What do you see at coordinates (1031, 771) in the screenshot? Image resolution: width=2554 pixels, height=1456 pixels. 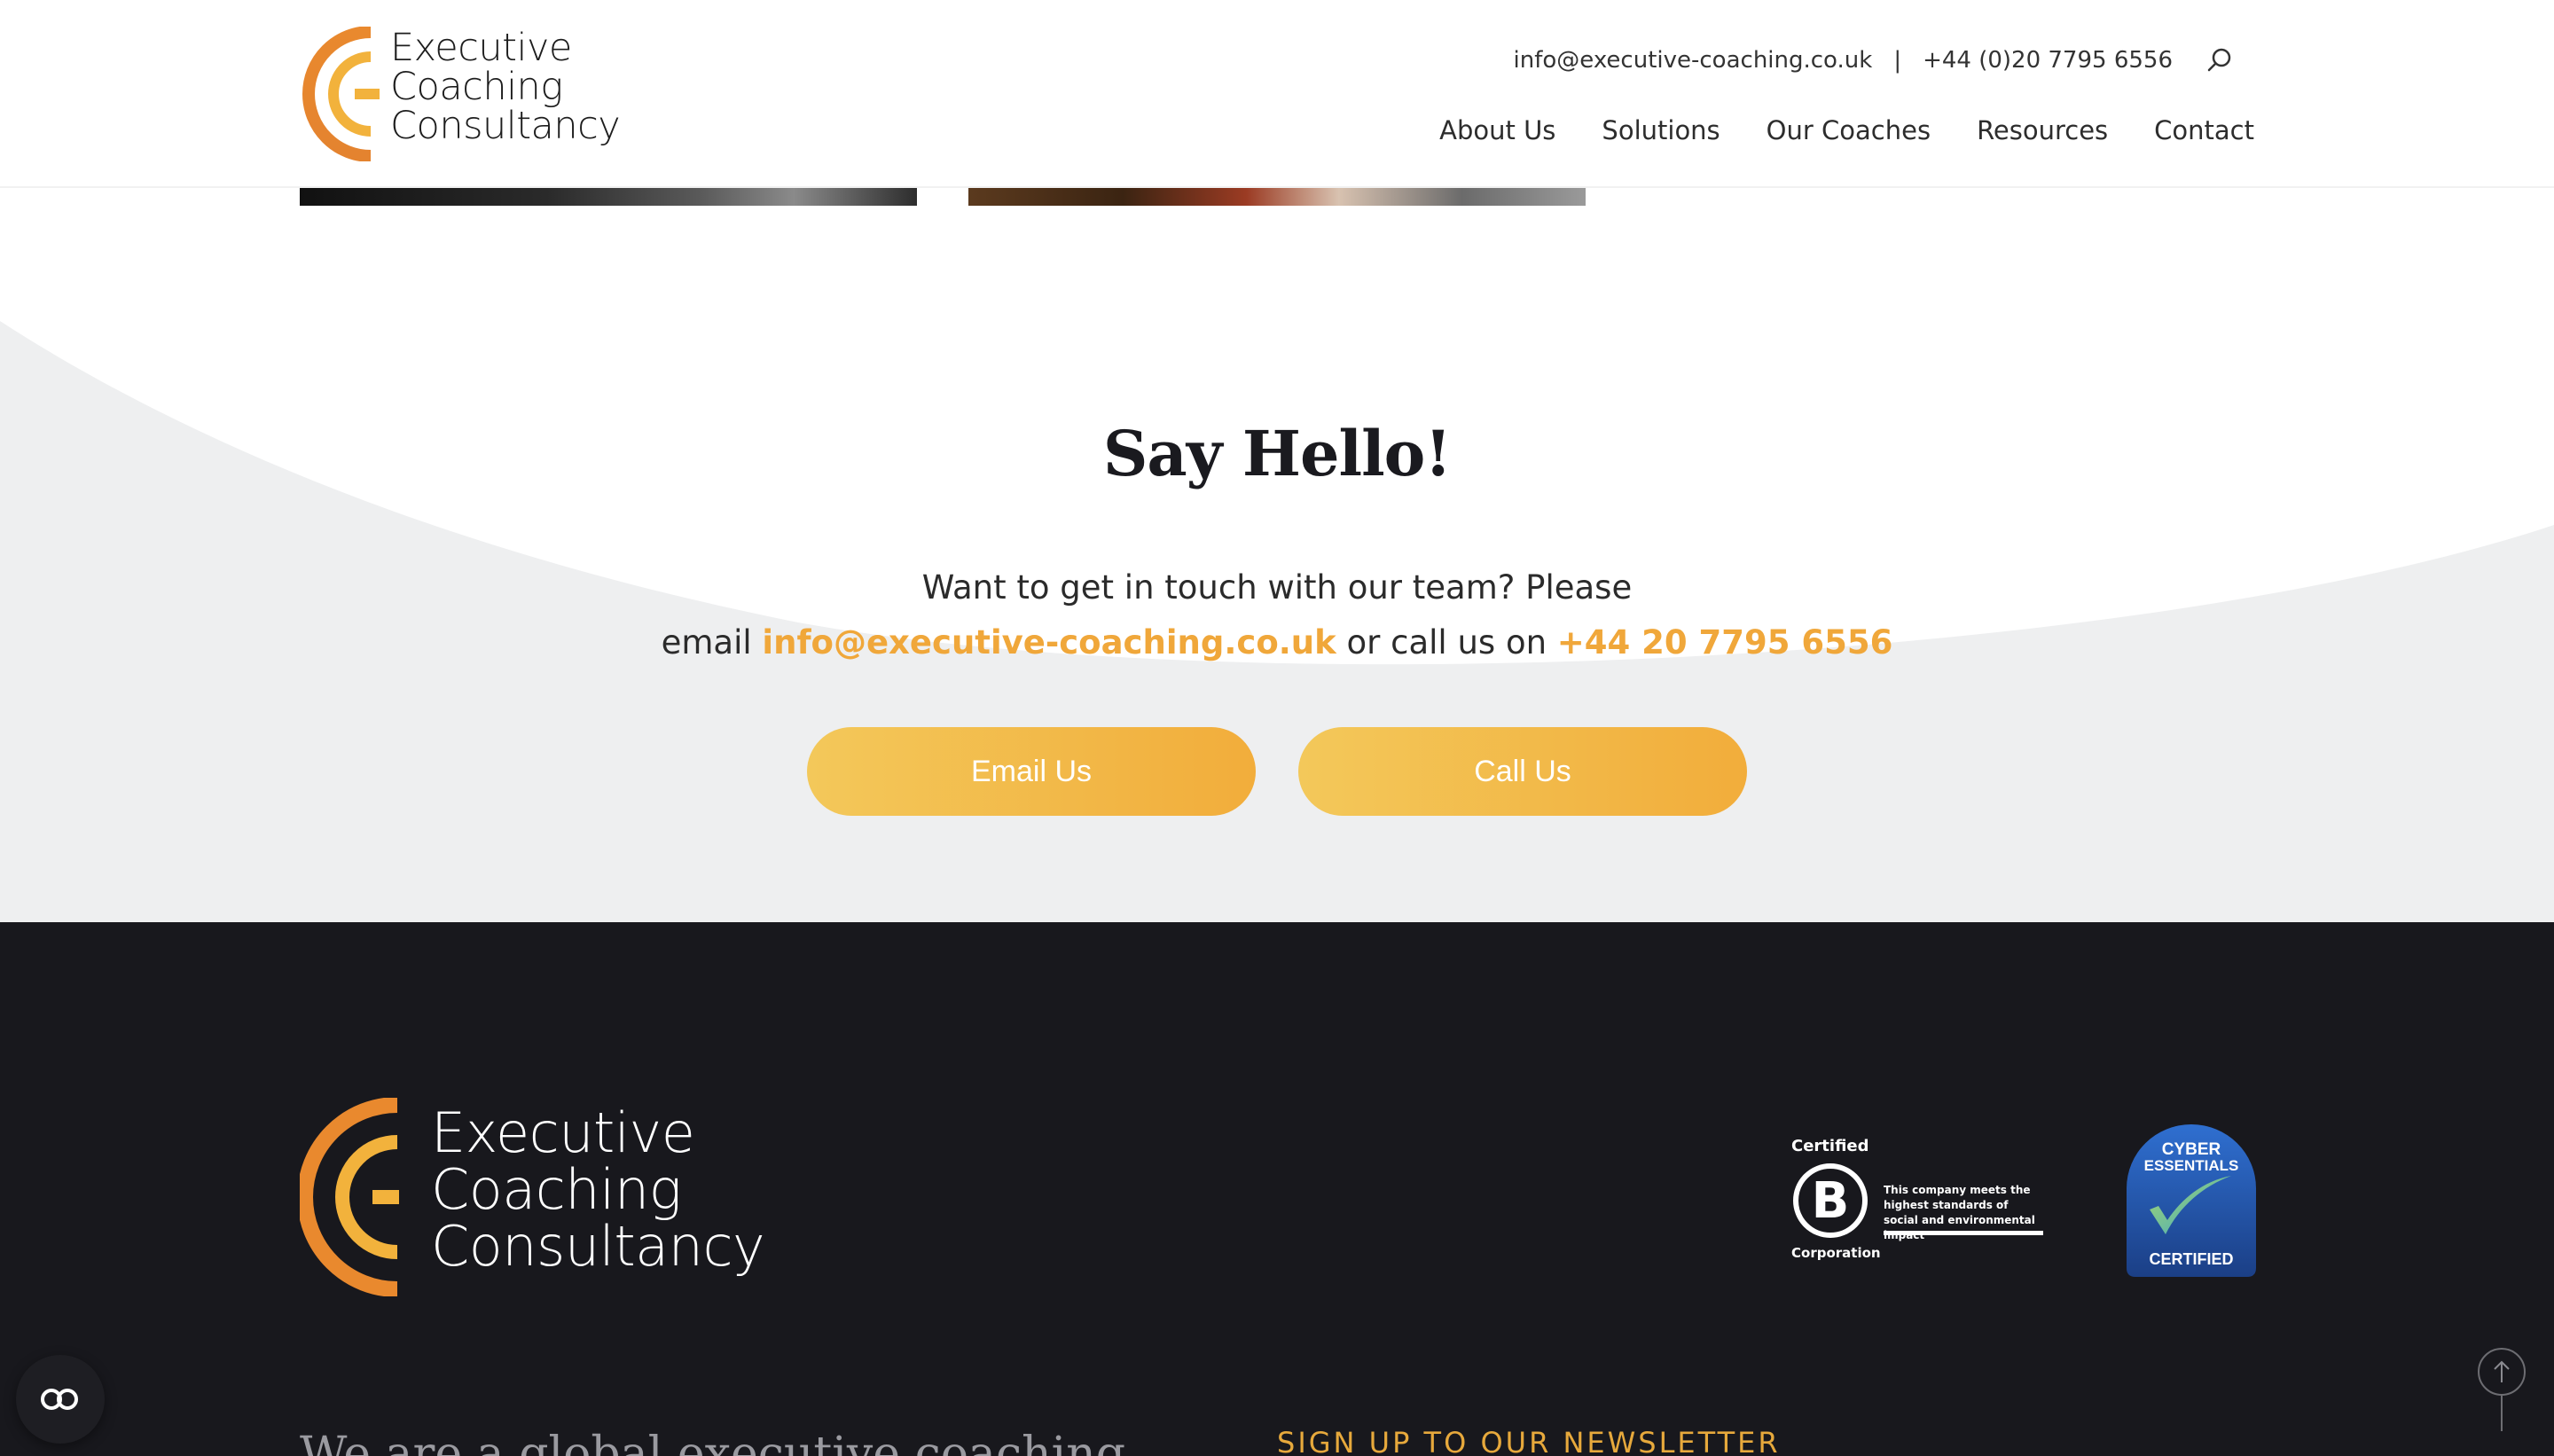 I see `email-us-button: Email Us` at bounding box center [1031, 771].